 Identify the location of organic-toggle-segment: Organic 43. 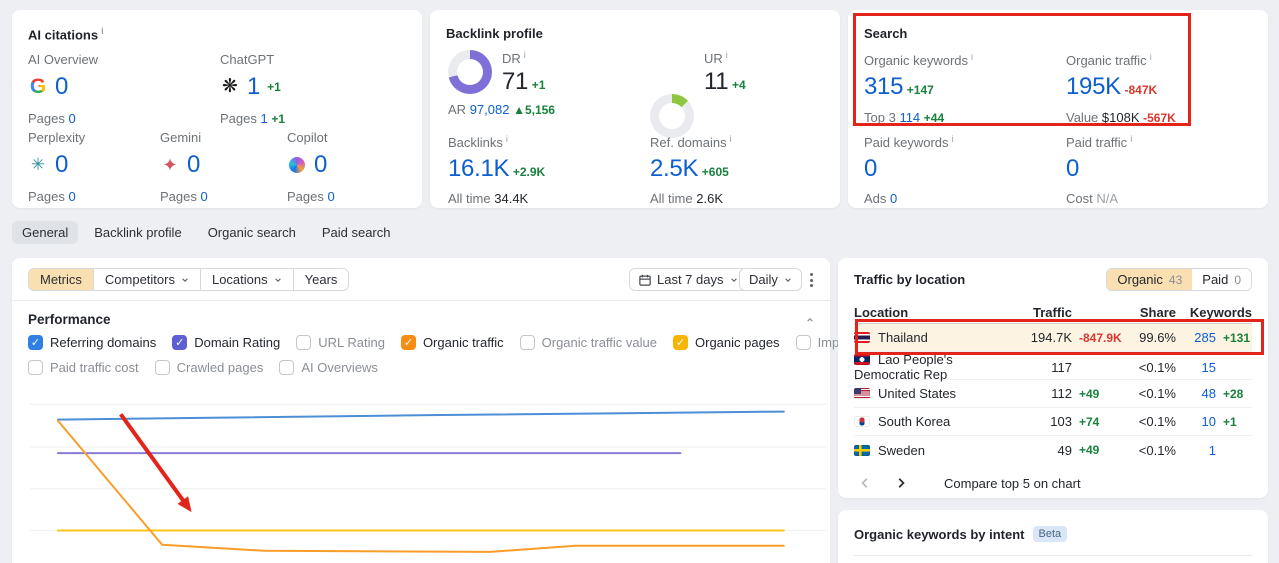
(1150, 279).